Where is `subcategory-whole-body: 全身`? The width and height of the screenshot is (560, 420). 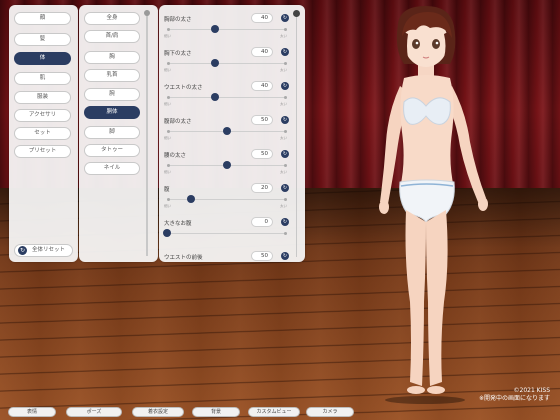 subcategory-whole-body: 全身 is located at coordinates (112, 18).